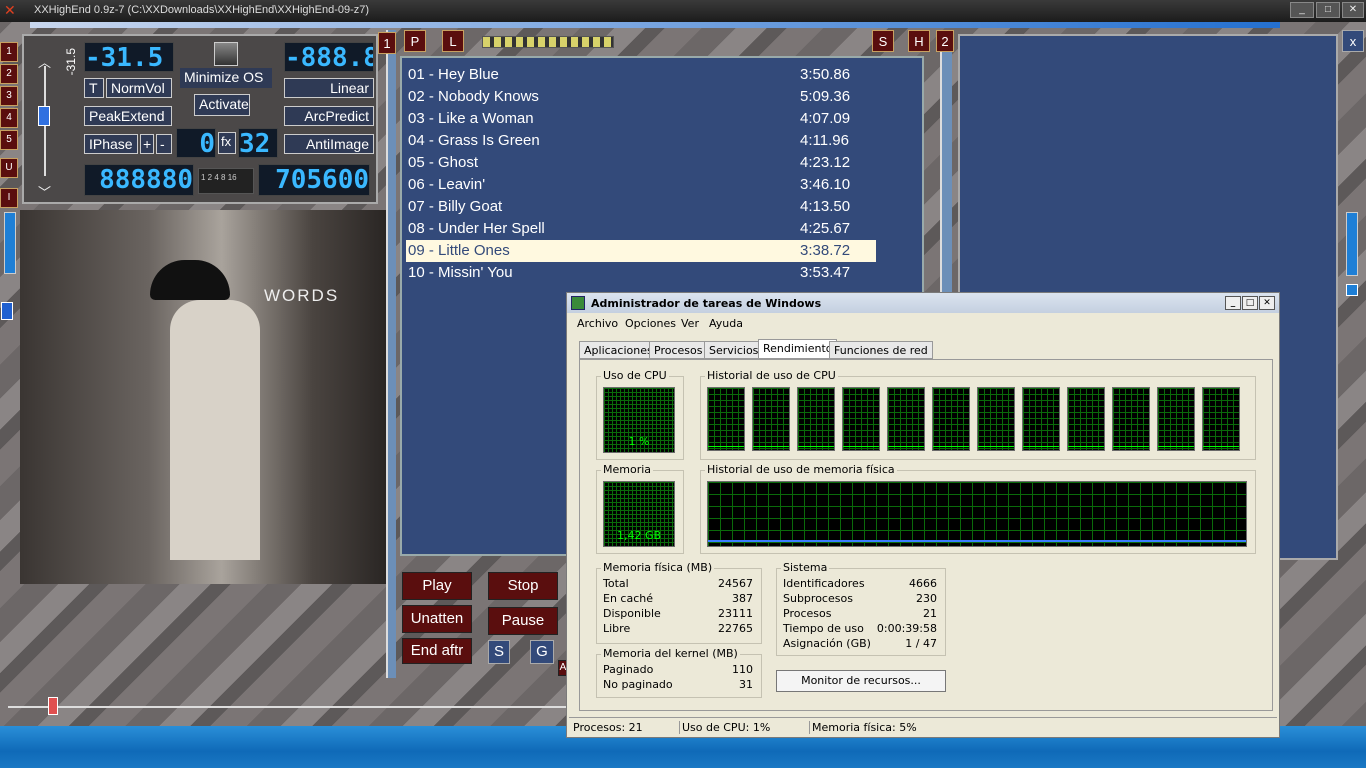 The width and height of the screenshot is (1366, 768). I want to click on minimize-os-icon, so click(226, 54).